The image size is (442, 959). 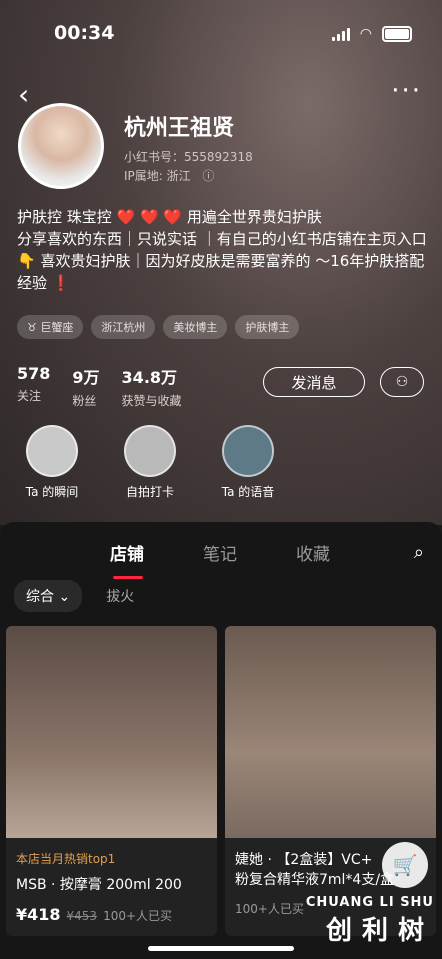 What do you see at coordinates (38, 914) in the screenshot?
I see `product-price: ¥418` at bounding box center [38, 914].